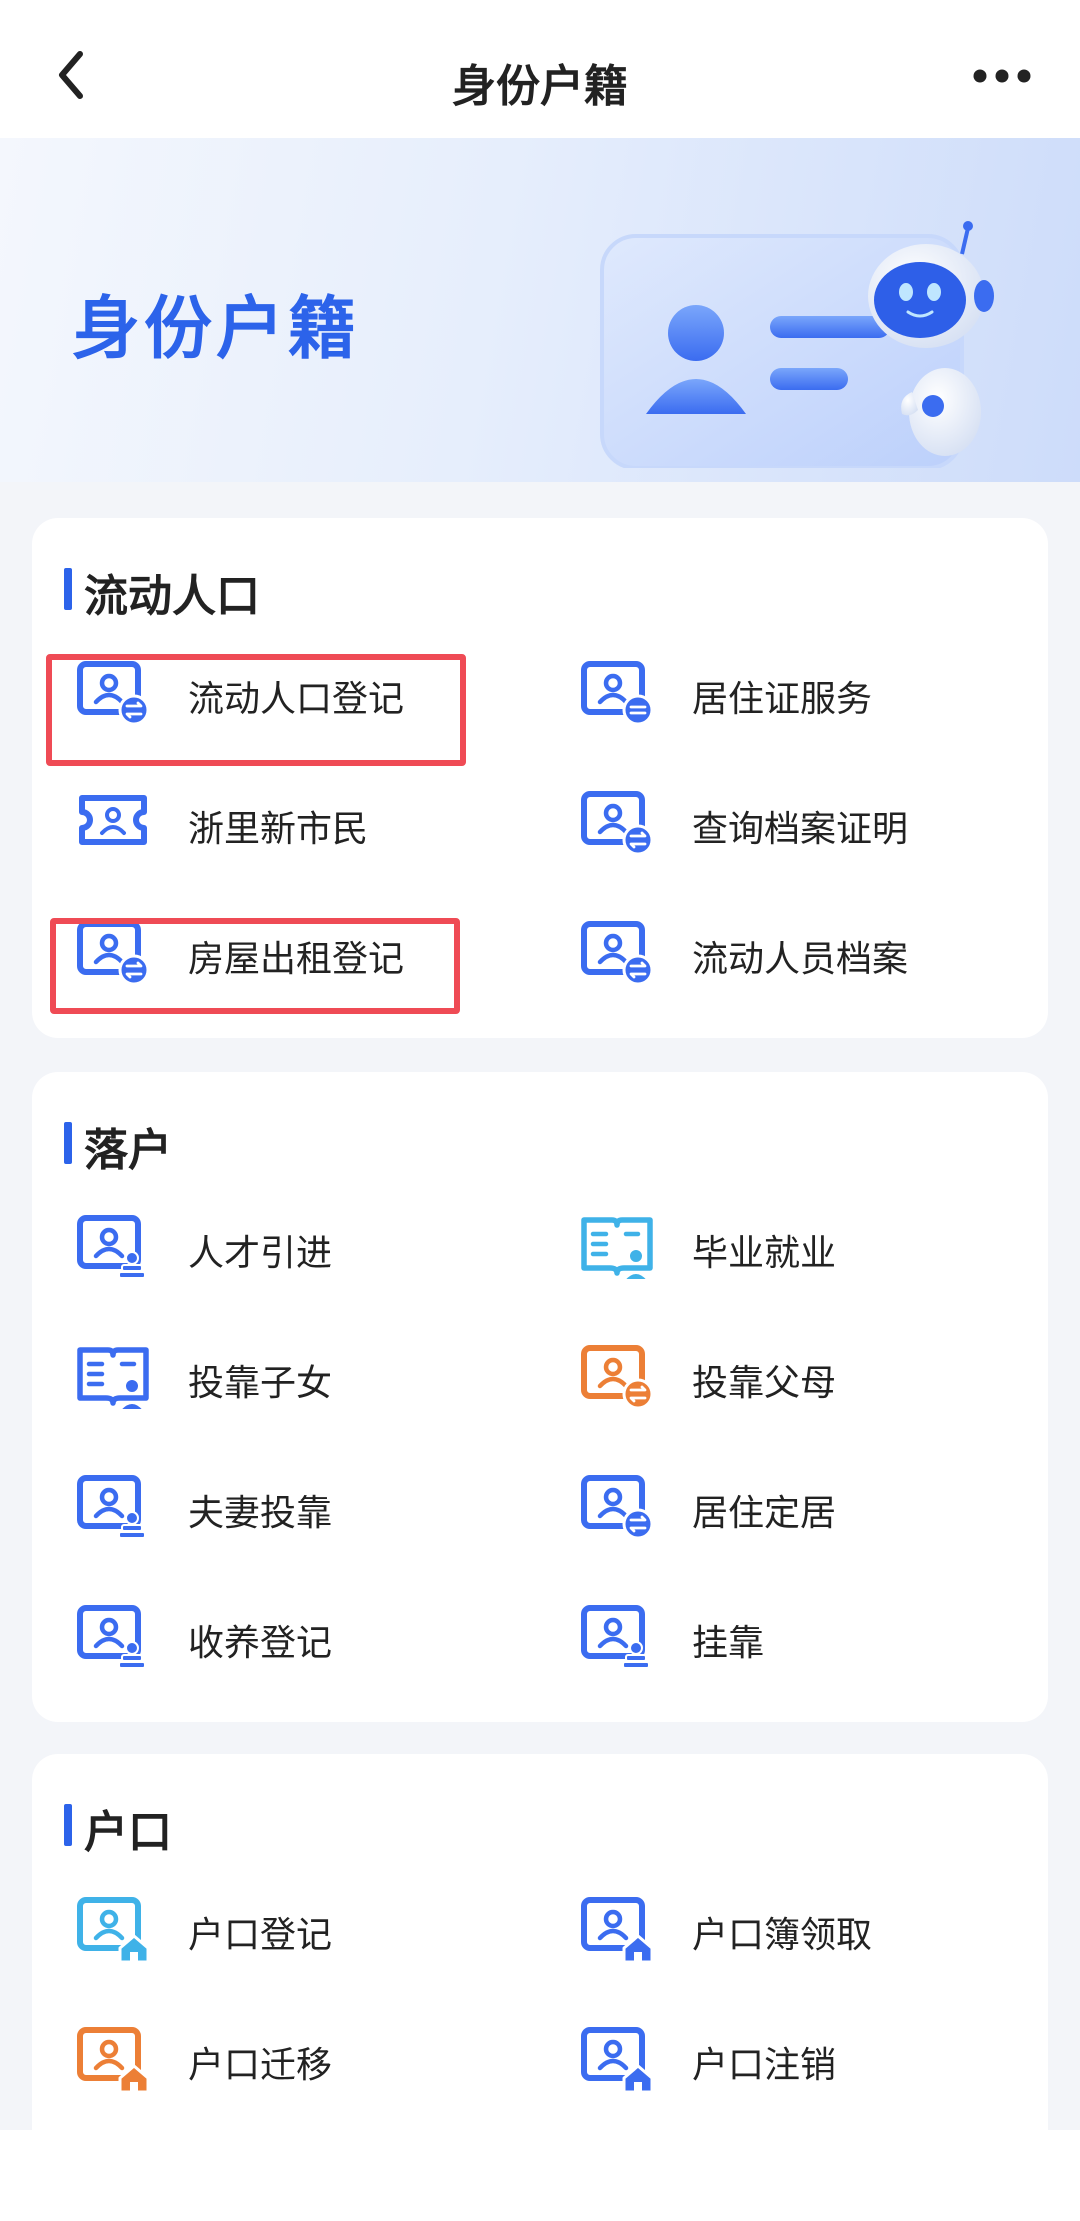 The width and height of the screenshot is (1080, 2221). Describe the element at coordinates (260, 1253) in the screenshot. I see `service-label: 人才引进` at that location.